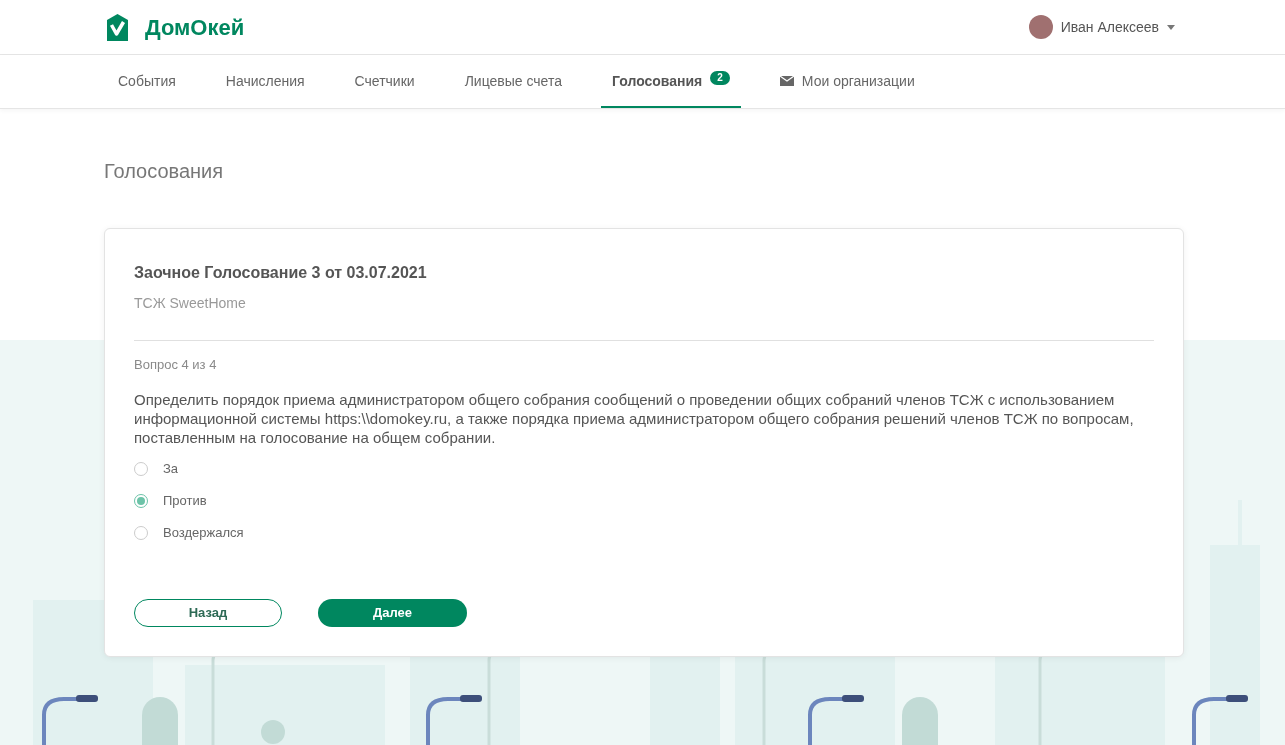 This screenshot has height=745, width=1285. I want to click on user-menu: Иван Алексеев, so click(1101, 27).